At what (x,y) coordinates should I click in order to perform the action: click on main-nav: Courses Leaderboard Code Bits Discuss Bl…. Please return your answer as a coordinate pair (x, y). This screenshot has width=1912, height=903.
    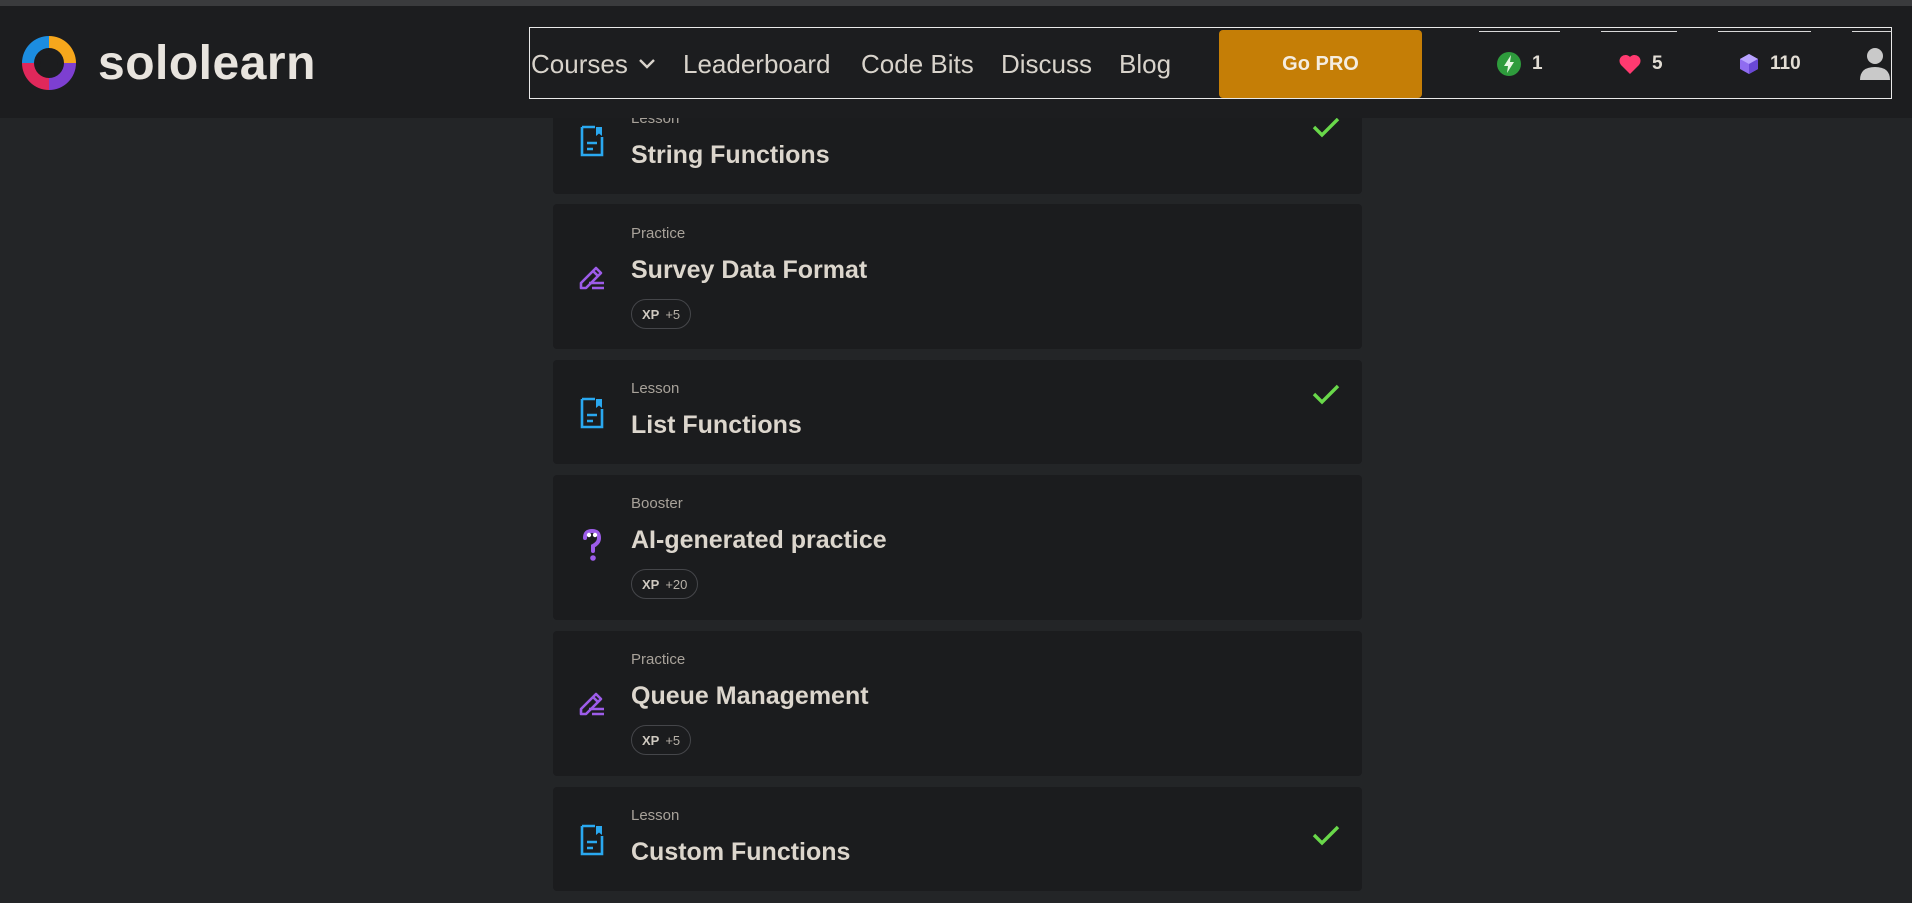
    Looking at the image, I should click on (1210, 63).